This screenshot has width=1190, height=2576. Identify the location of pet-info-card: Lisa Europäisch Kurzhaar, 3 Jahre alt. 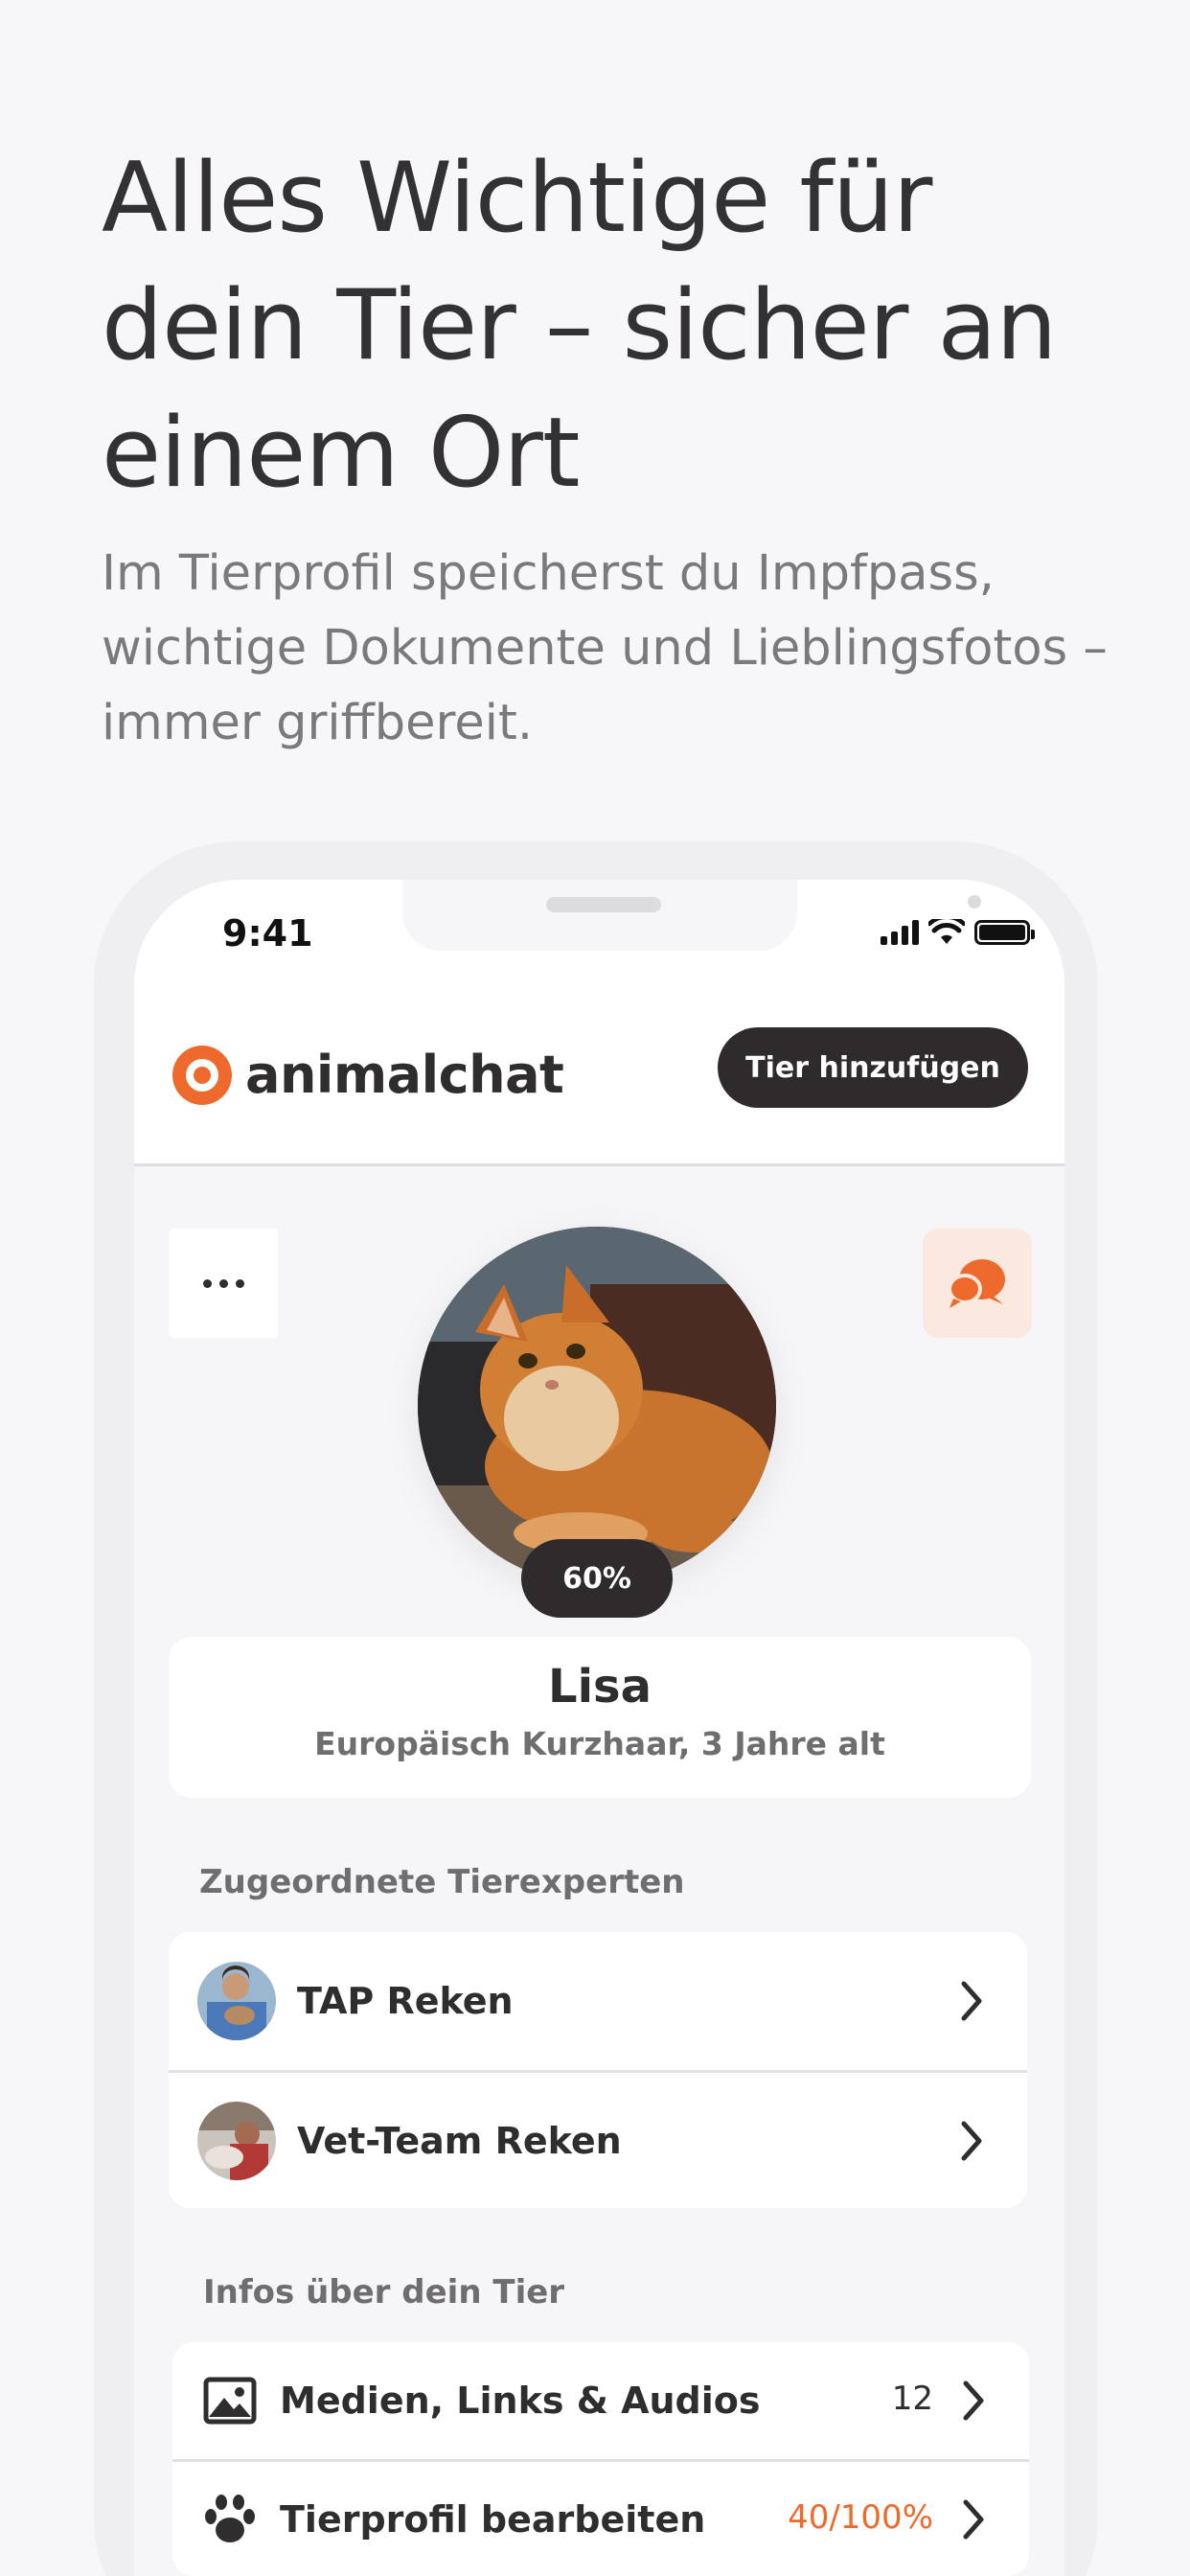
(600, 1717).